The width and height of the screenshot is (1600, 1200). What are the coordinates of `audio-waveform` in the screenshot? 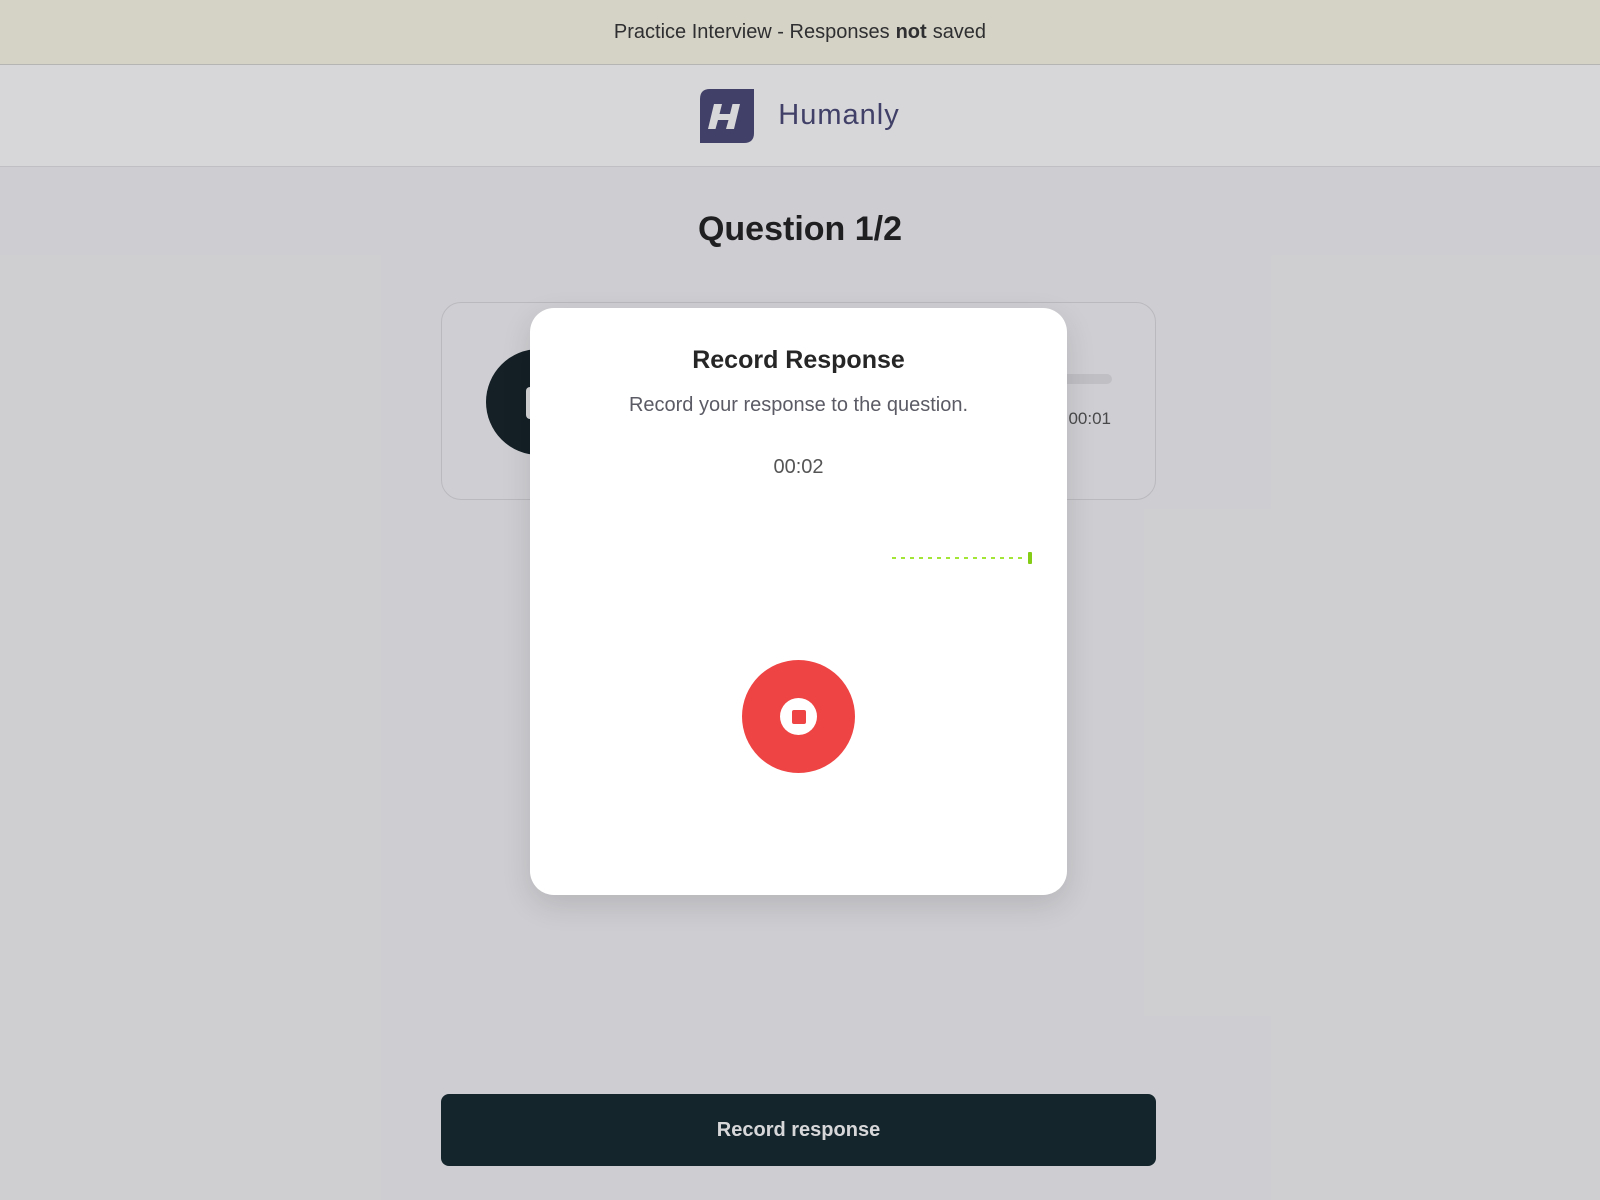 It's located at (962, 558).